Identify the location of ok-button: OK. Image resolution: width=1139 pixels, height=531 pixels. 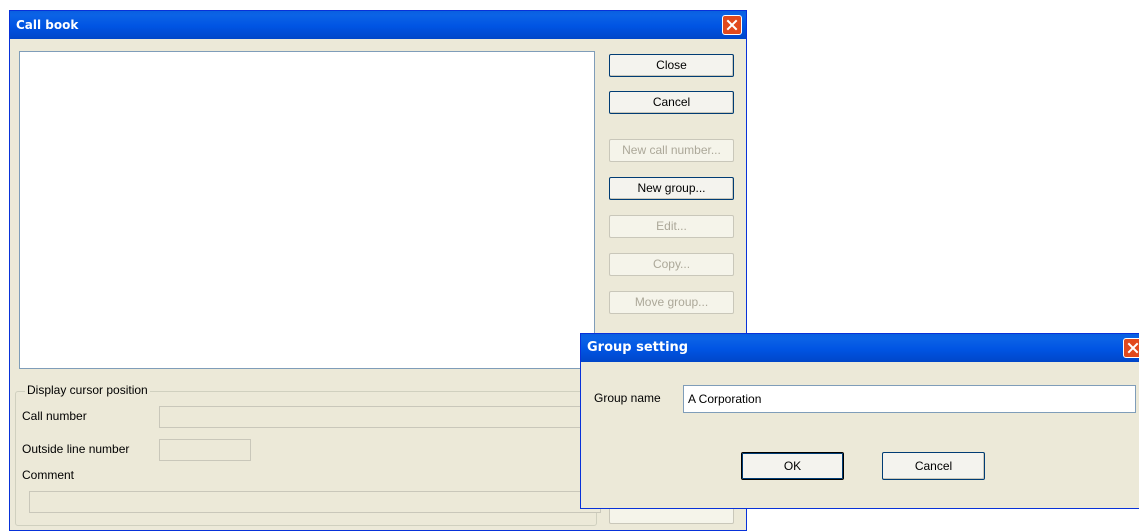
(792, 466).